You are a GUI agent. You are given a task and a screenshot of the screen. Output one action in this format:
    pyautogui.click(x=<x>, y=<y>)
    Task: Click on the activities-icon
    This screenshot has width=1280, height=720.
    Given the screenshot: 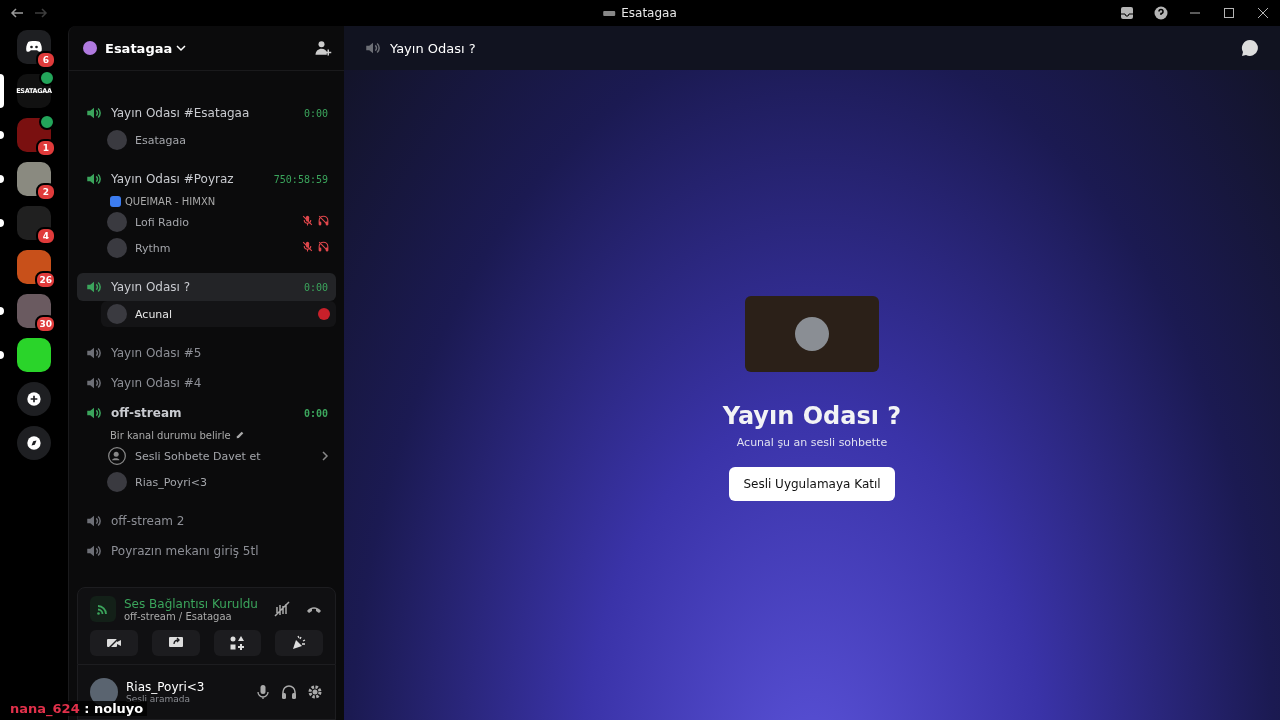 What is the action you would take?
    pyautogui.click(x=237, y=643)
    